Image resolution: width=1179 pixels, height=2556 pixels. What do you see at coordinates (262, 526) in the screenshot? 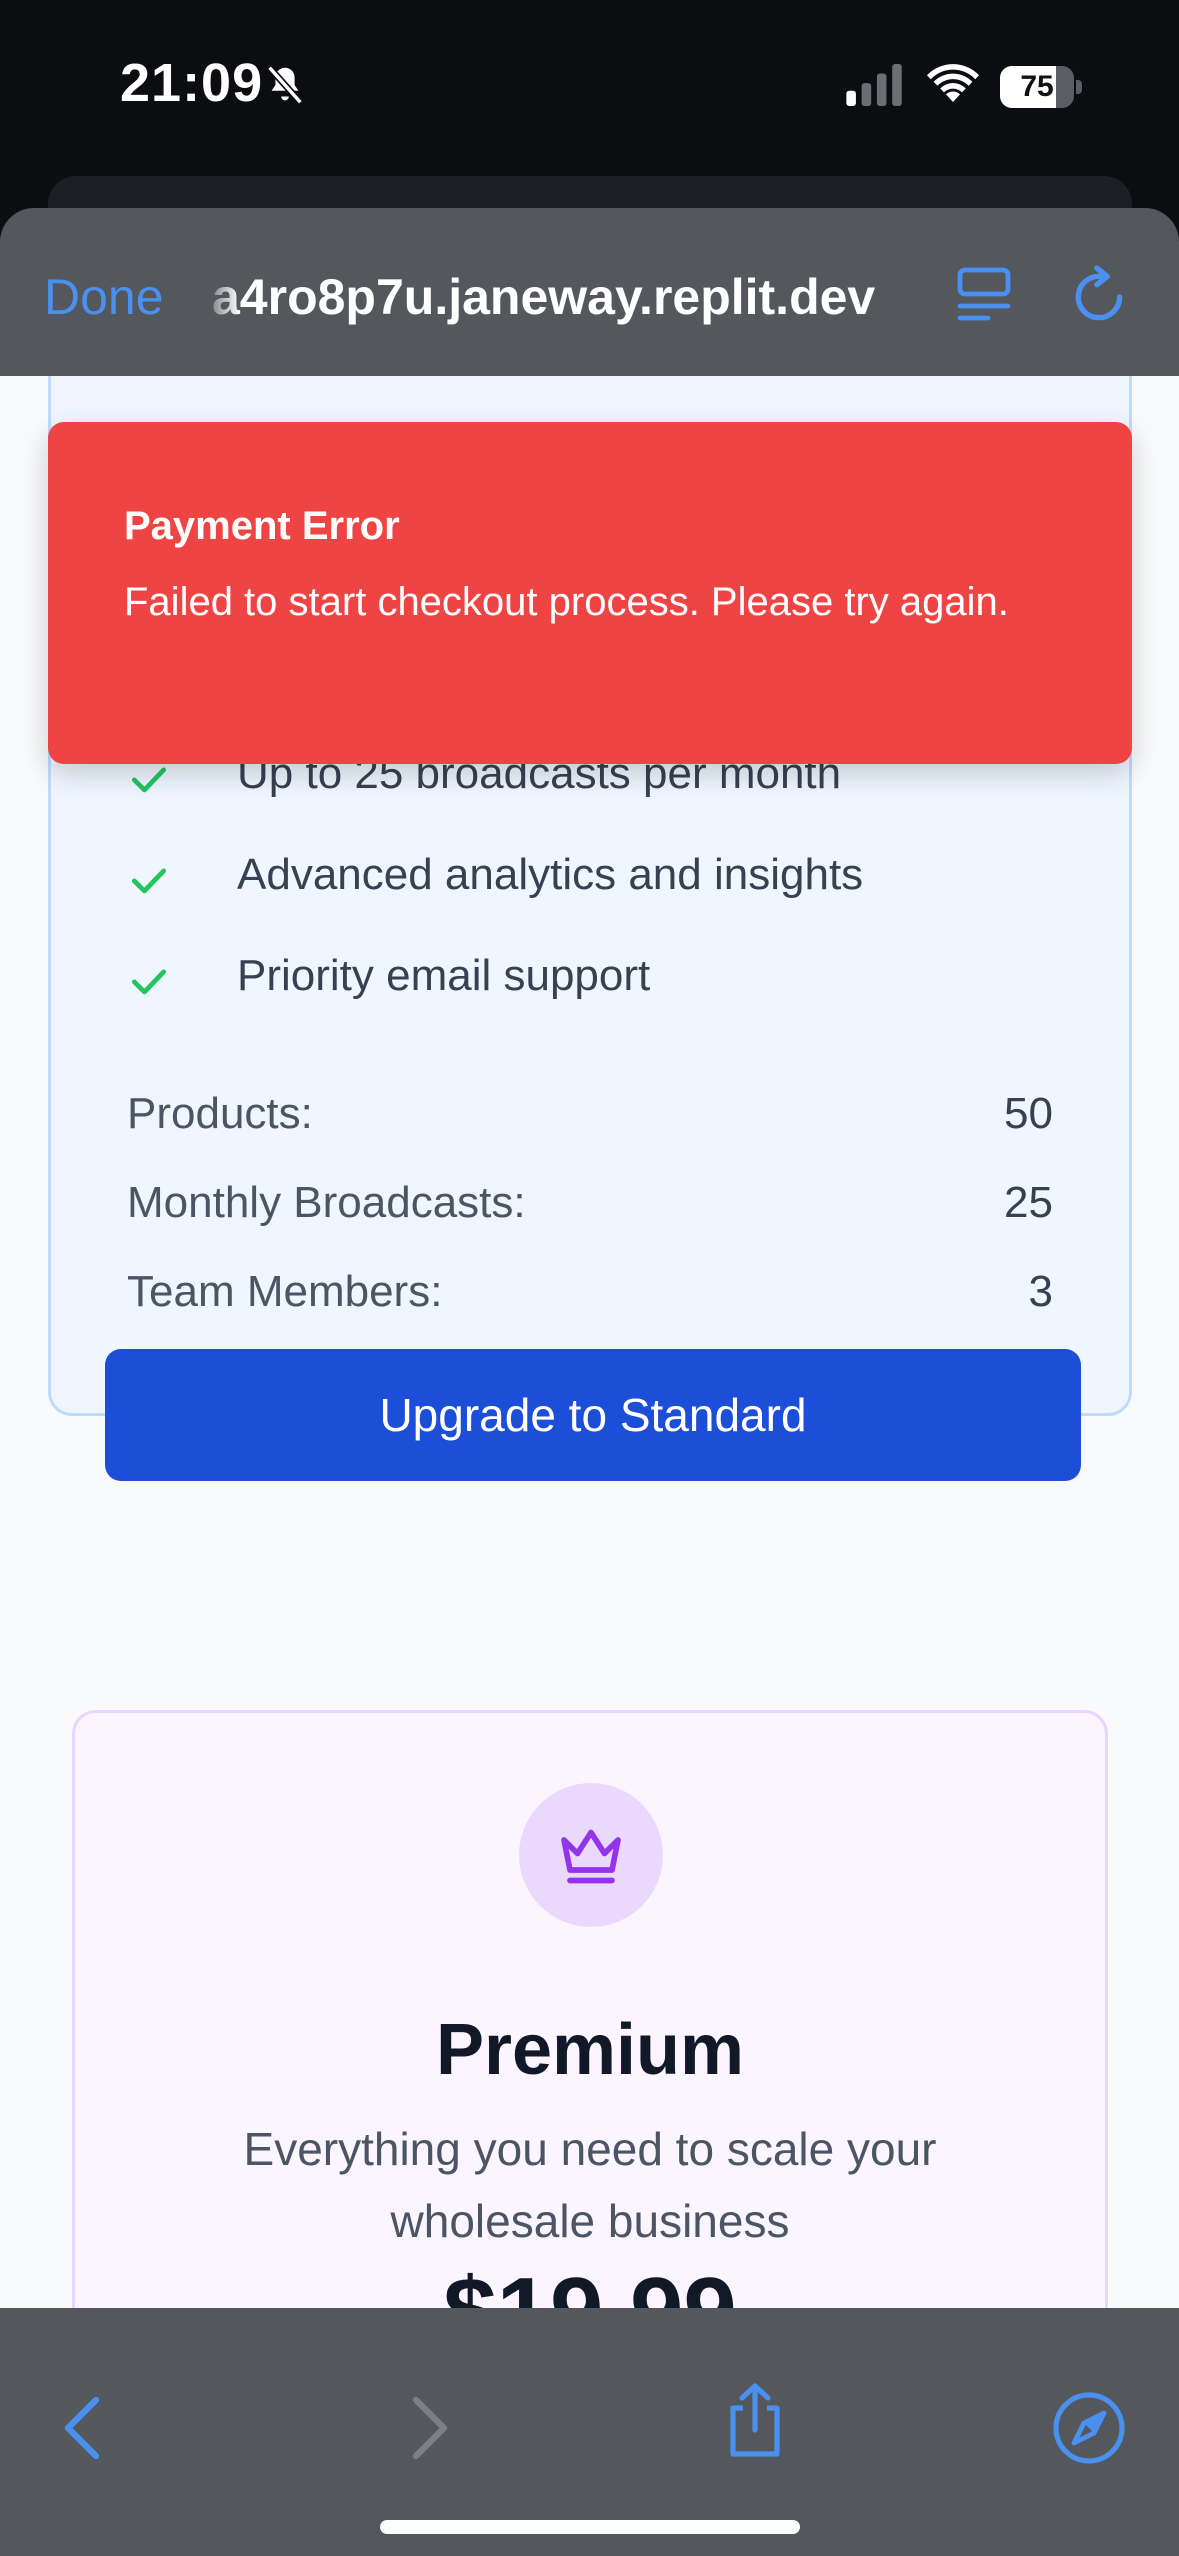
I see `toast-title: Payment Error` at bounding box center [262, 526].